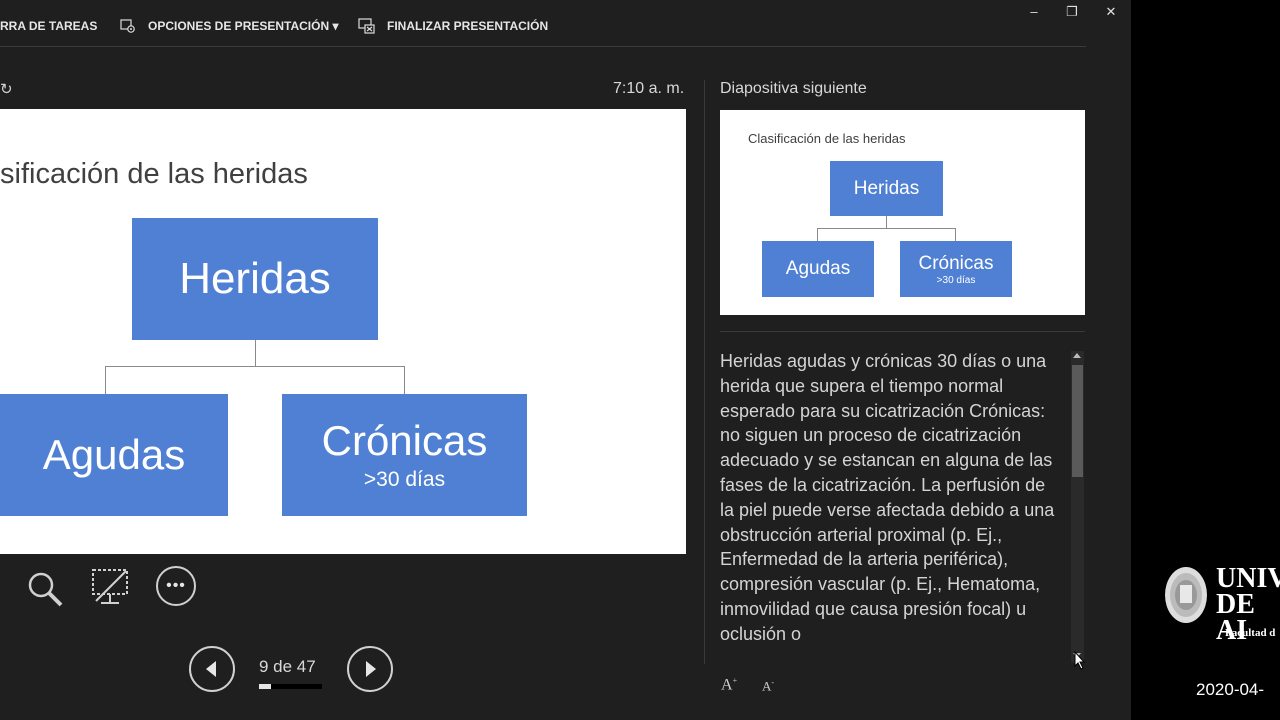 The width and height of the screenshot is (1280, 720). Describe the element at coordinates (956, 263) in the screenshot. I see `preview-child-label: Crónicas` at that location.